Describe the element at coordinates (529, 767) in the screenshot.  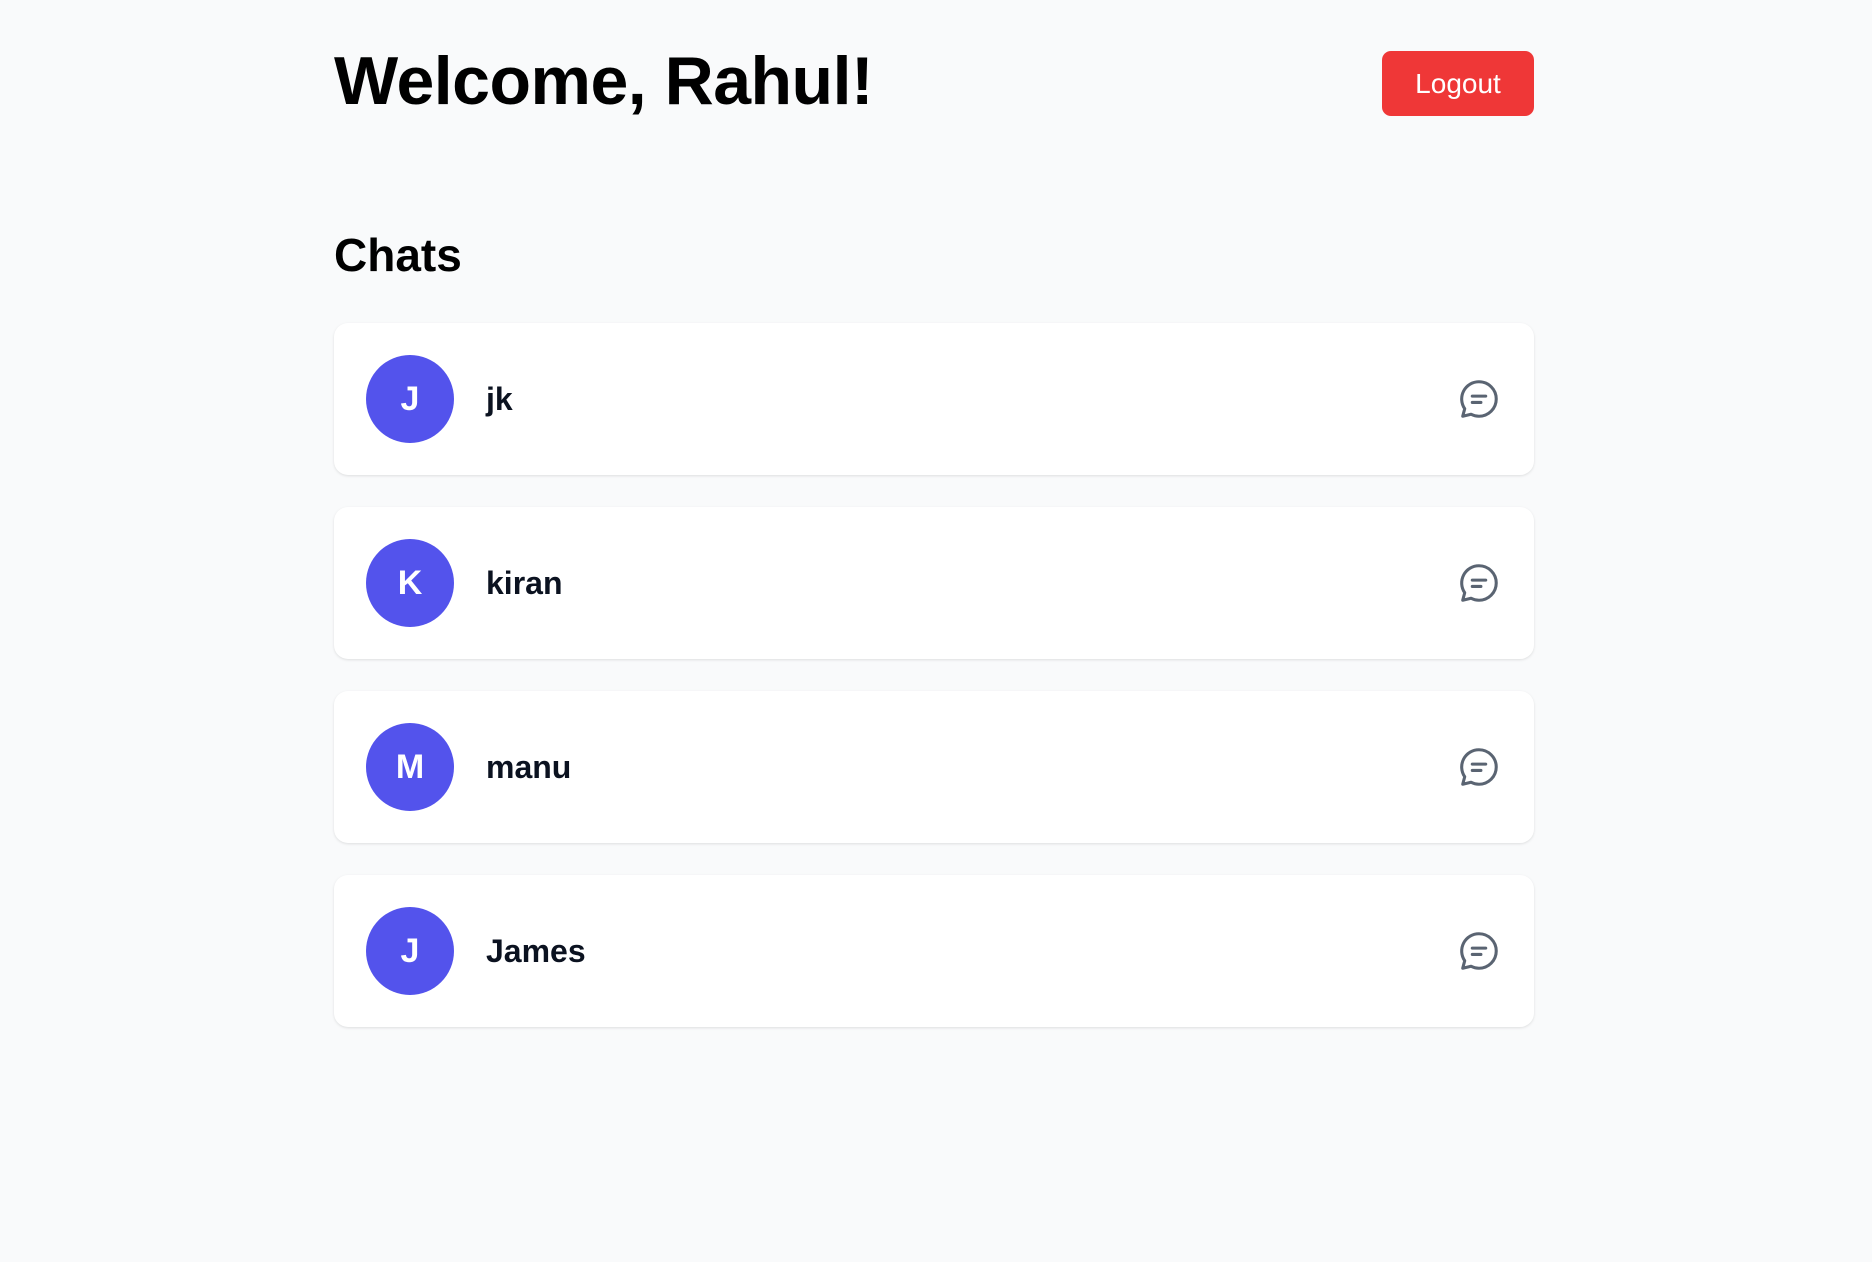
I see `chat-name: manu` at that location.